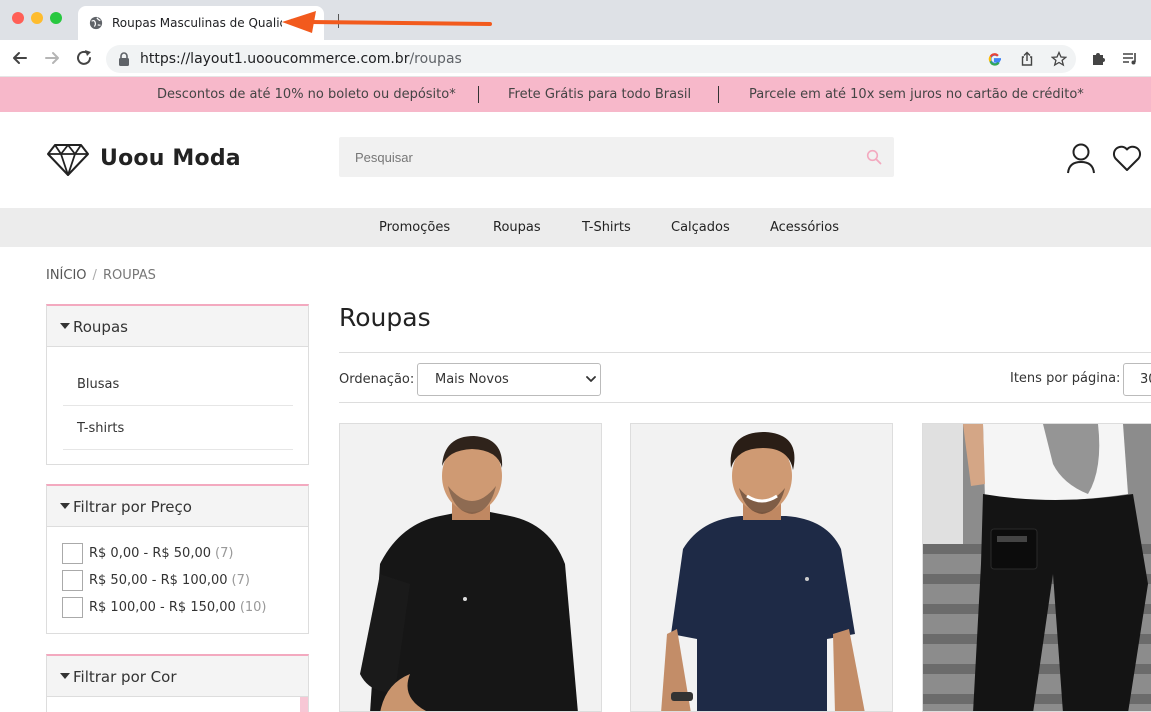 The height and width of the screenshot is (712, 1151). I want to click on price-range-label: R$ 100,00 - R$ 150,00, so click(162, 607).